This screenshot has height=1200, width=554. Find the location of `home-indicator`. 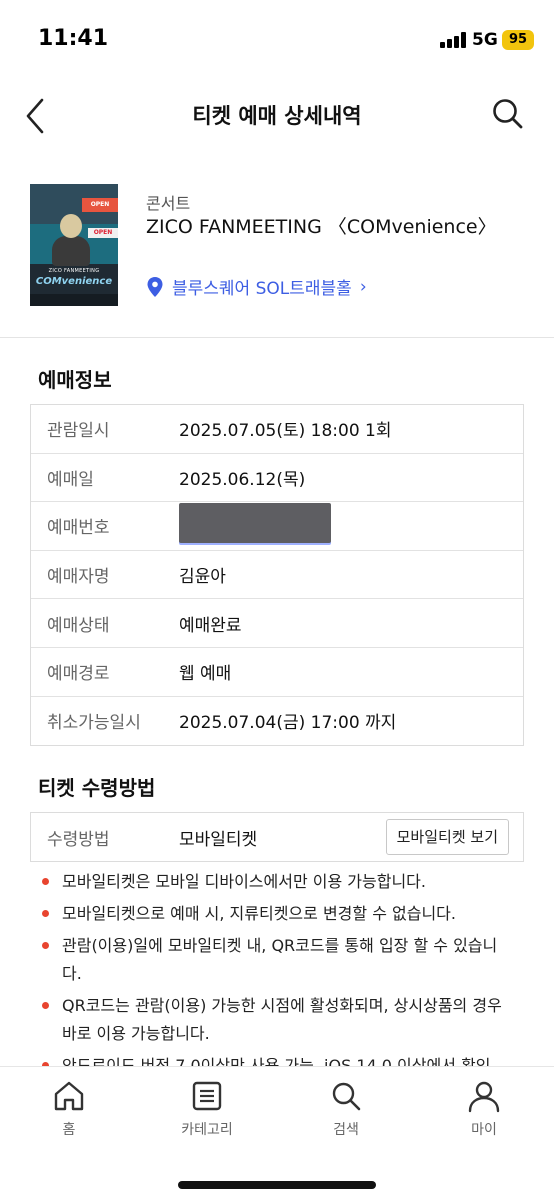

home-indicator is located at coordinates (277, 1185).